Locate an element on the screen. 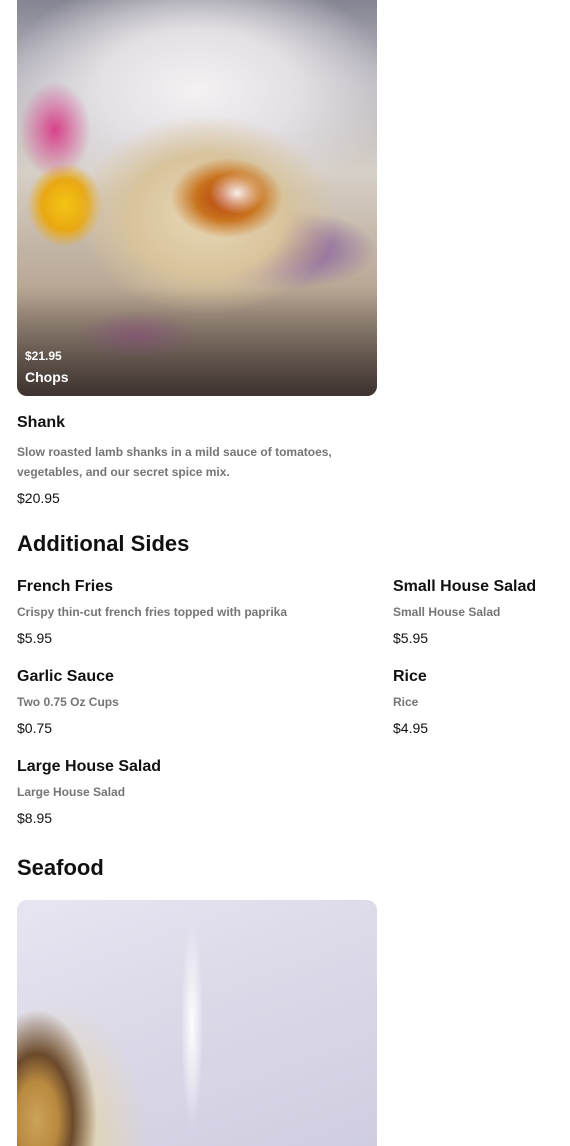  item-description: Large House Salad is located at coordinates (71, 792).